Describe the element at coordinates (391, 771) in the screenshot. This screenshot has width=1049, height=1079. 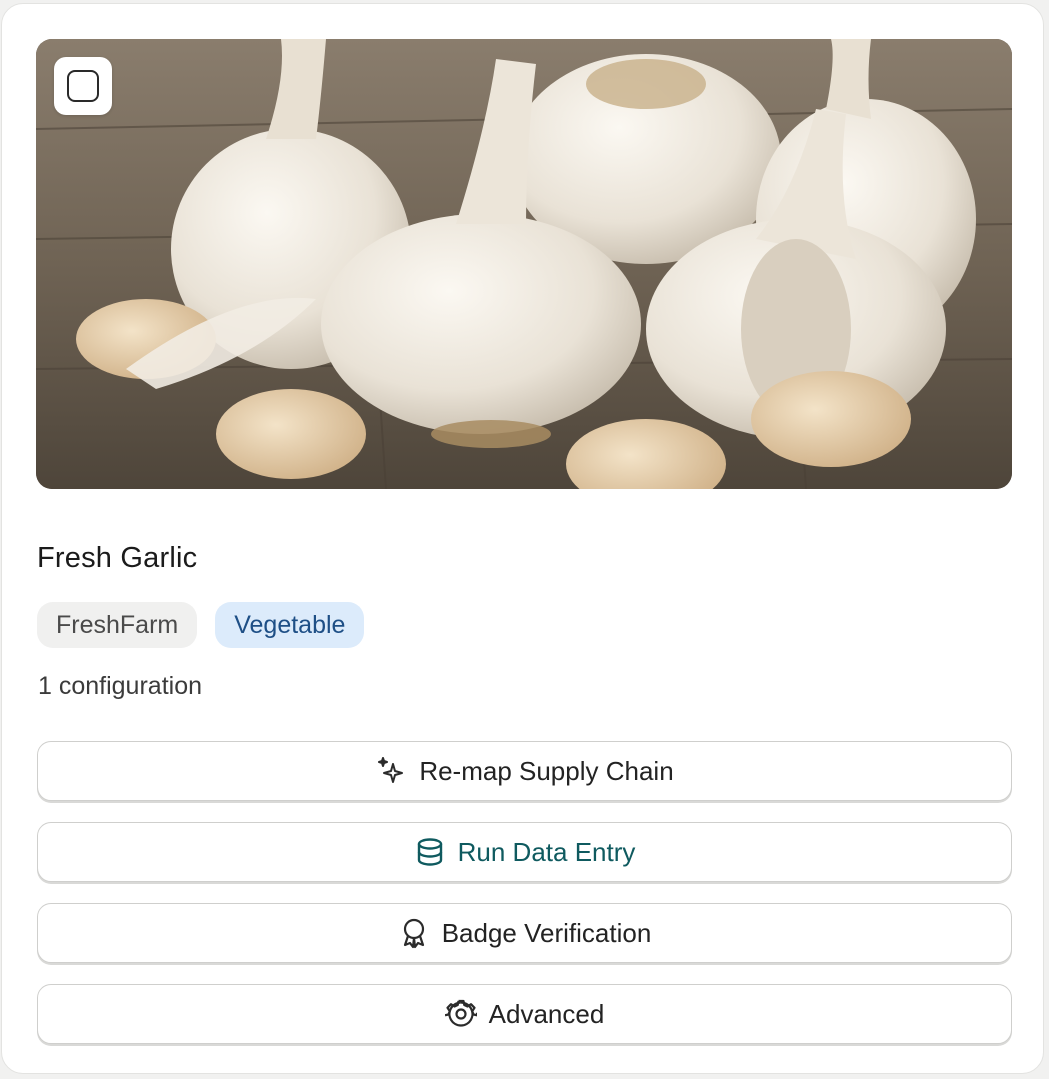
I see `sparkles-icon` at that location.